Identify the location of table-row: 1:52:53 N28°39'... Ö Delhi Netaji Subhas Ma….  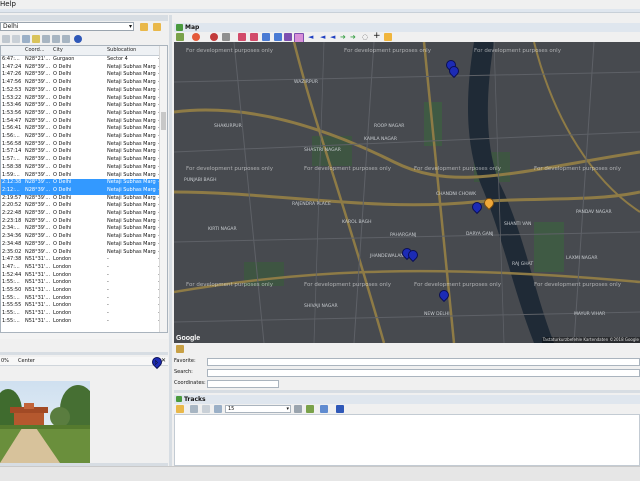
(81, 91).